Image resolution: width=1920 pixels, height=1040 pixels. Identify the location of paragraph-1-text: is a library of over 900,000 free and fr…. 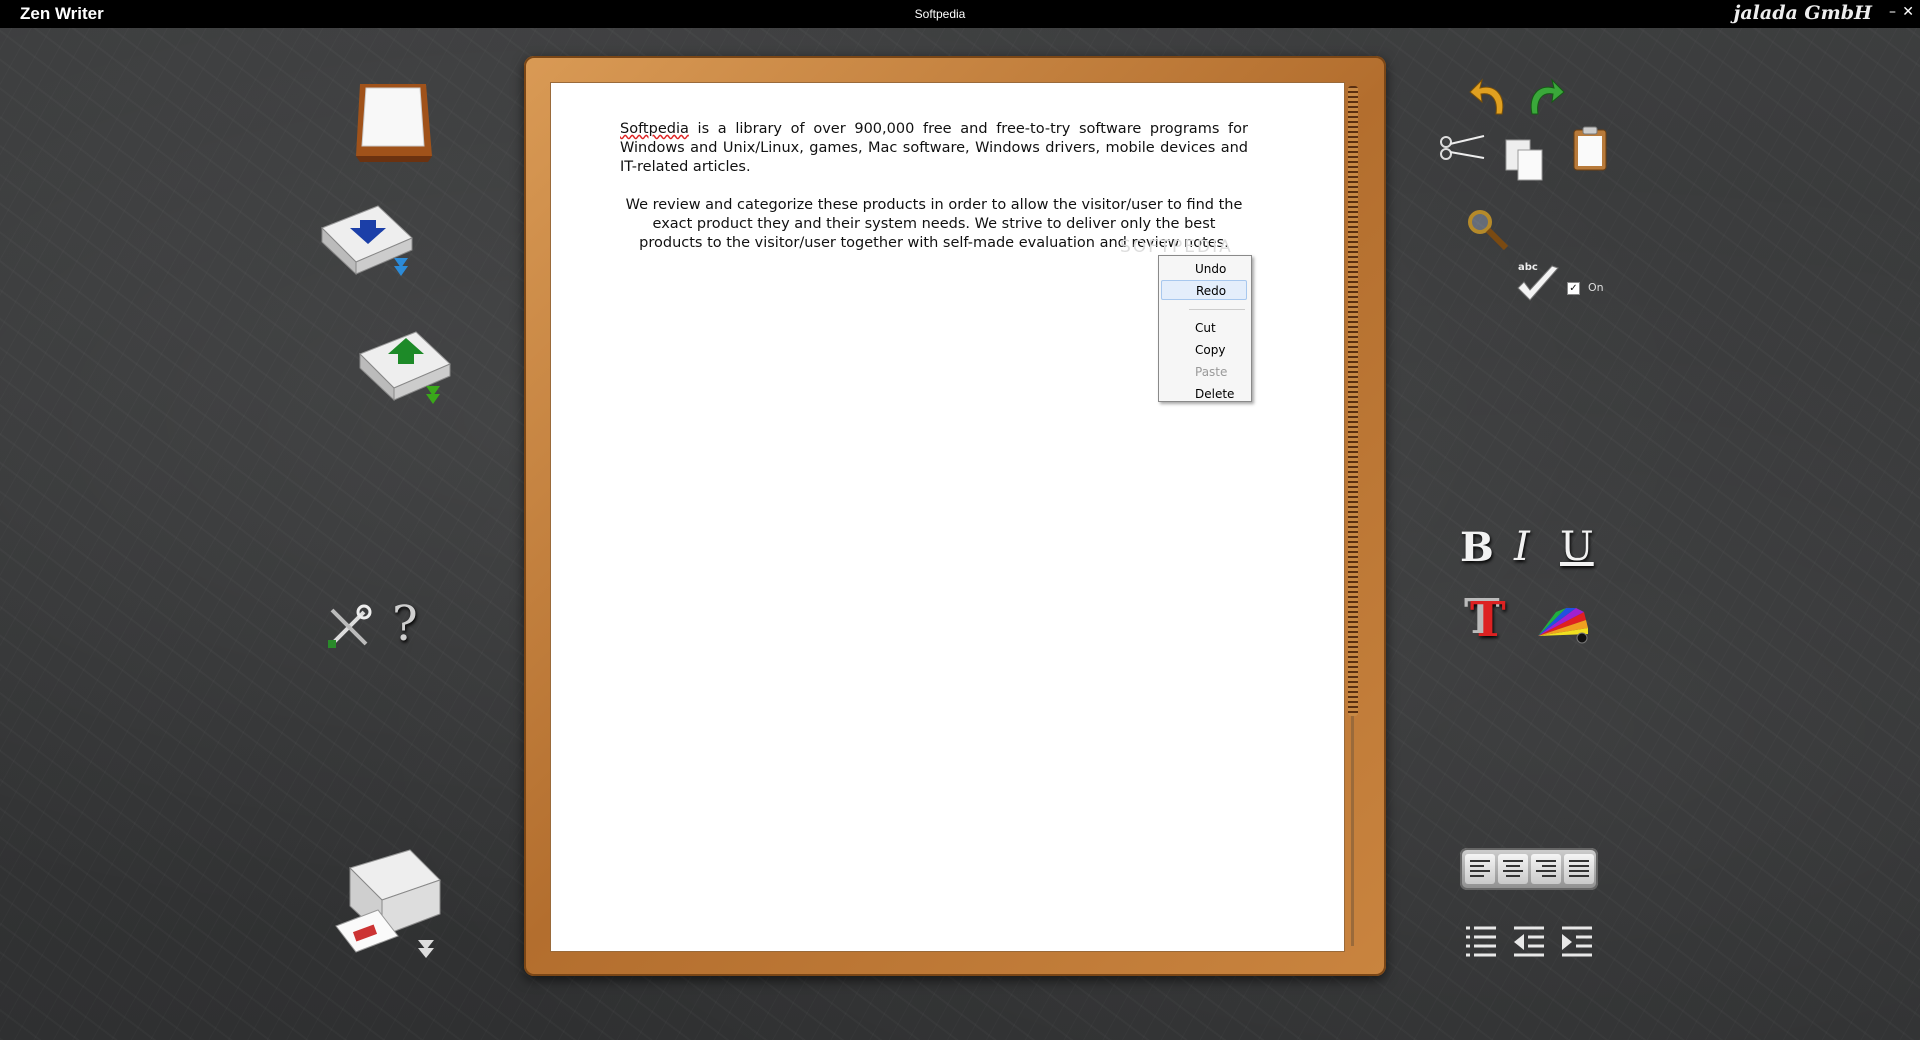
(934, 148).